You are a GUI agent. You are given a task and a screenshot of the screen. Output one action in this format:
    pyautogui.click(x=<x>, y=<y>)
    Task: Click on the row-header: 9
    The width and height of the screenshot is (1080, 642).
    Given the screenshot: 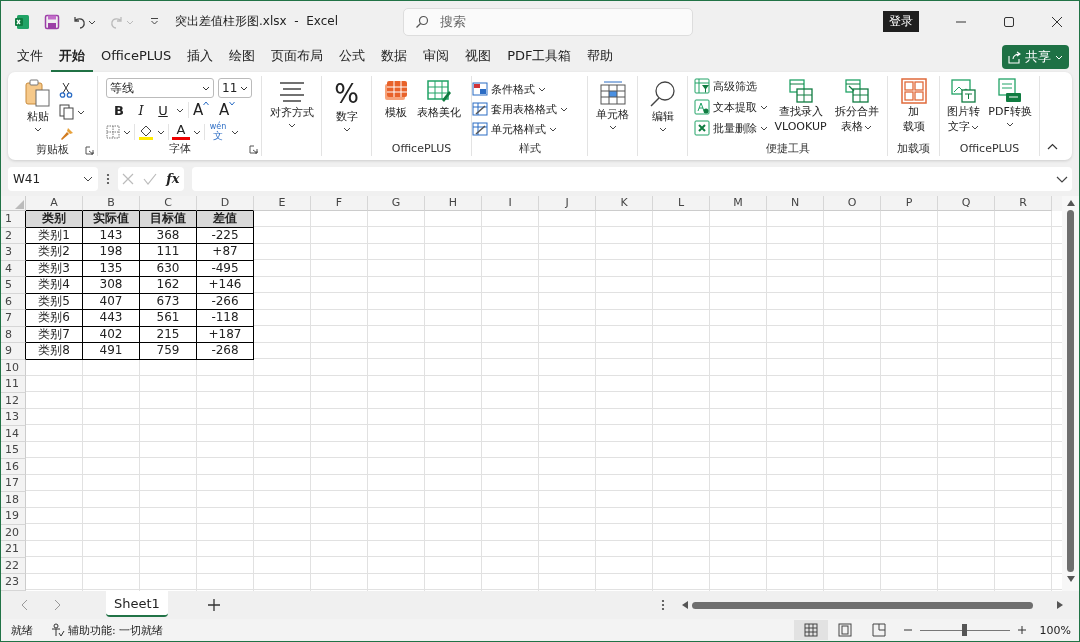 What is the action you would take?
    pyautogui.click(x=13, y=351)
    